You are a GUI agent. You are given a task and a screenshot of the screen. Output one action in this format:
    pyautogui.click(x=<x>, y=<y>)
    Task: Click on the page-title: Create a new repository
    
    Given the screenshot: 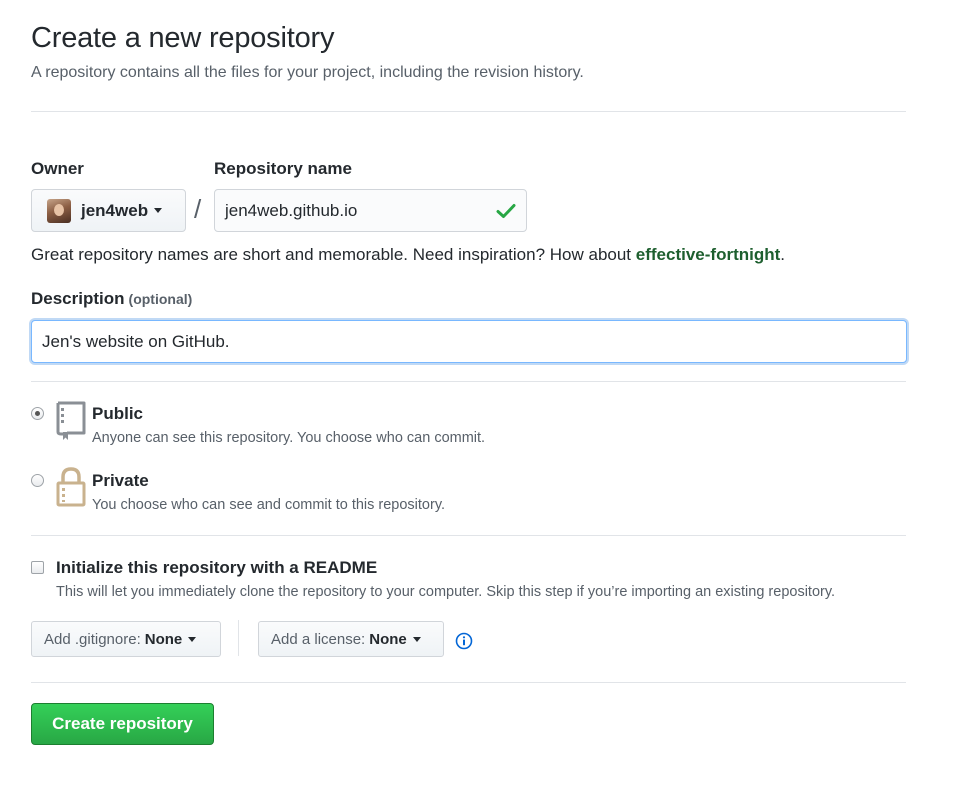 What is the action you would take?
    pyautogui.click(x=183, y=38)
    